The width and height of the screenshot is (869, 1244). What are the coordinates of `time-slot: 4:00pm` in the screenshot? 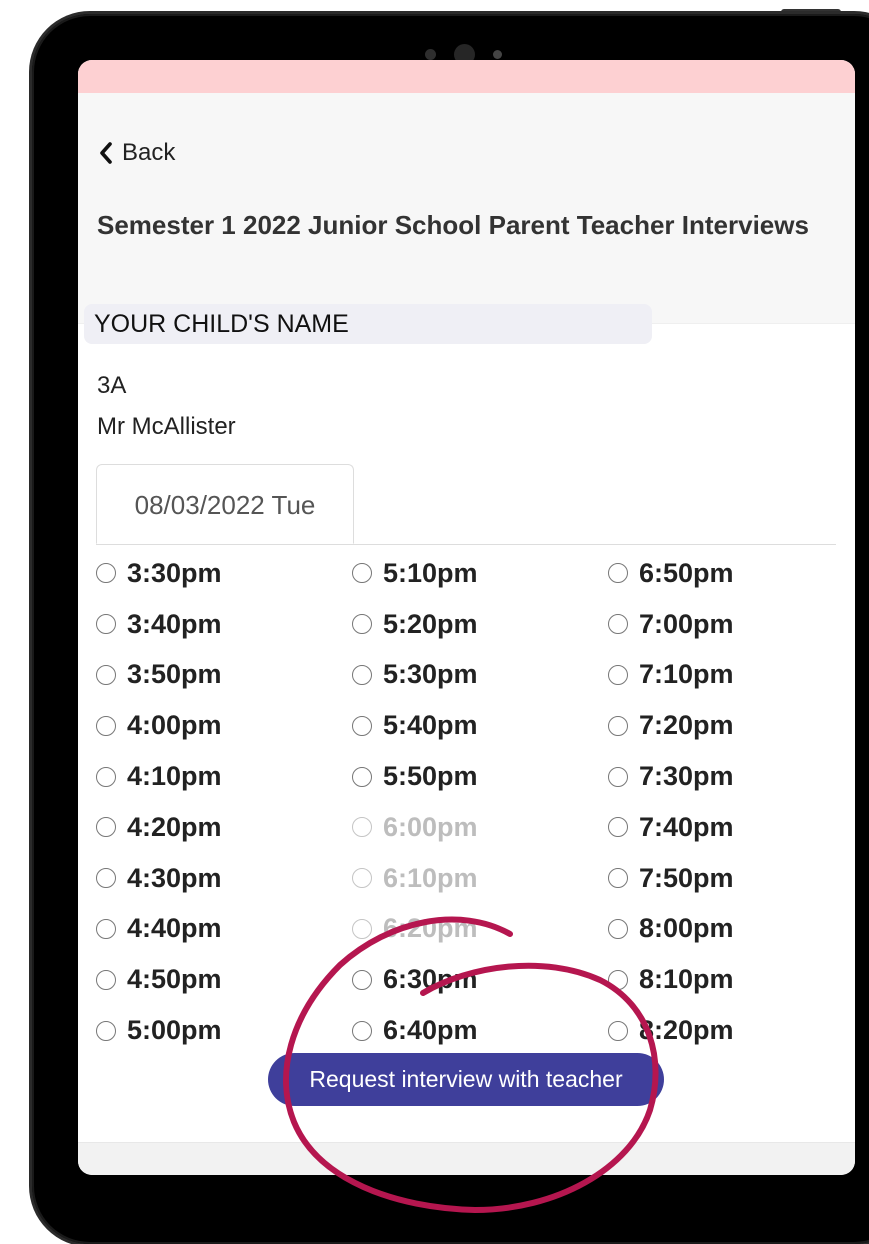 It's located at (224, 725).